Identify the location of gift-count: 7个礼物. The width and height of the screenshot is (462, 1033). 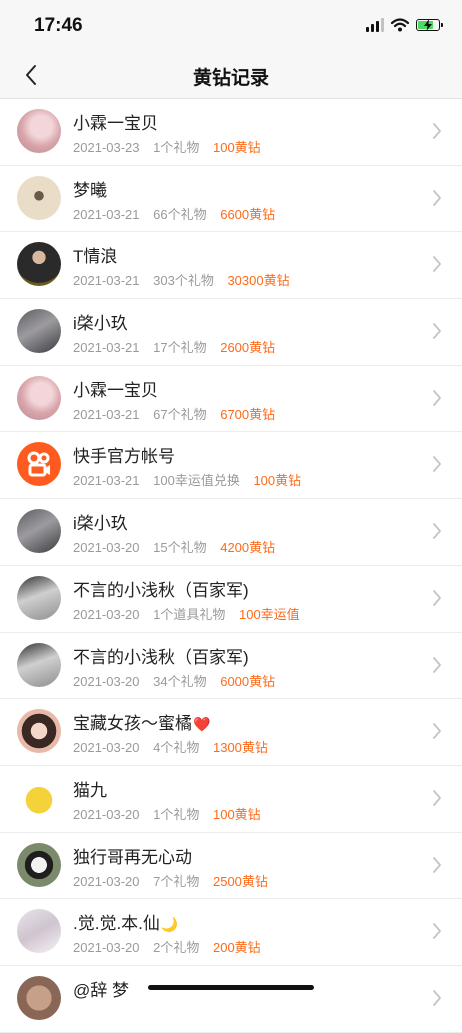
(176, 881).